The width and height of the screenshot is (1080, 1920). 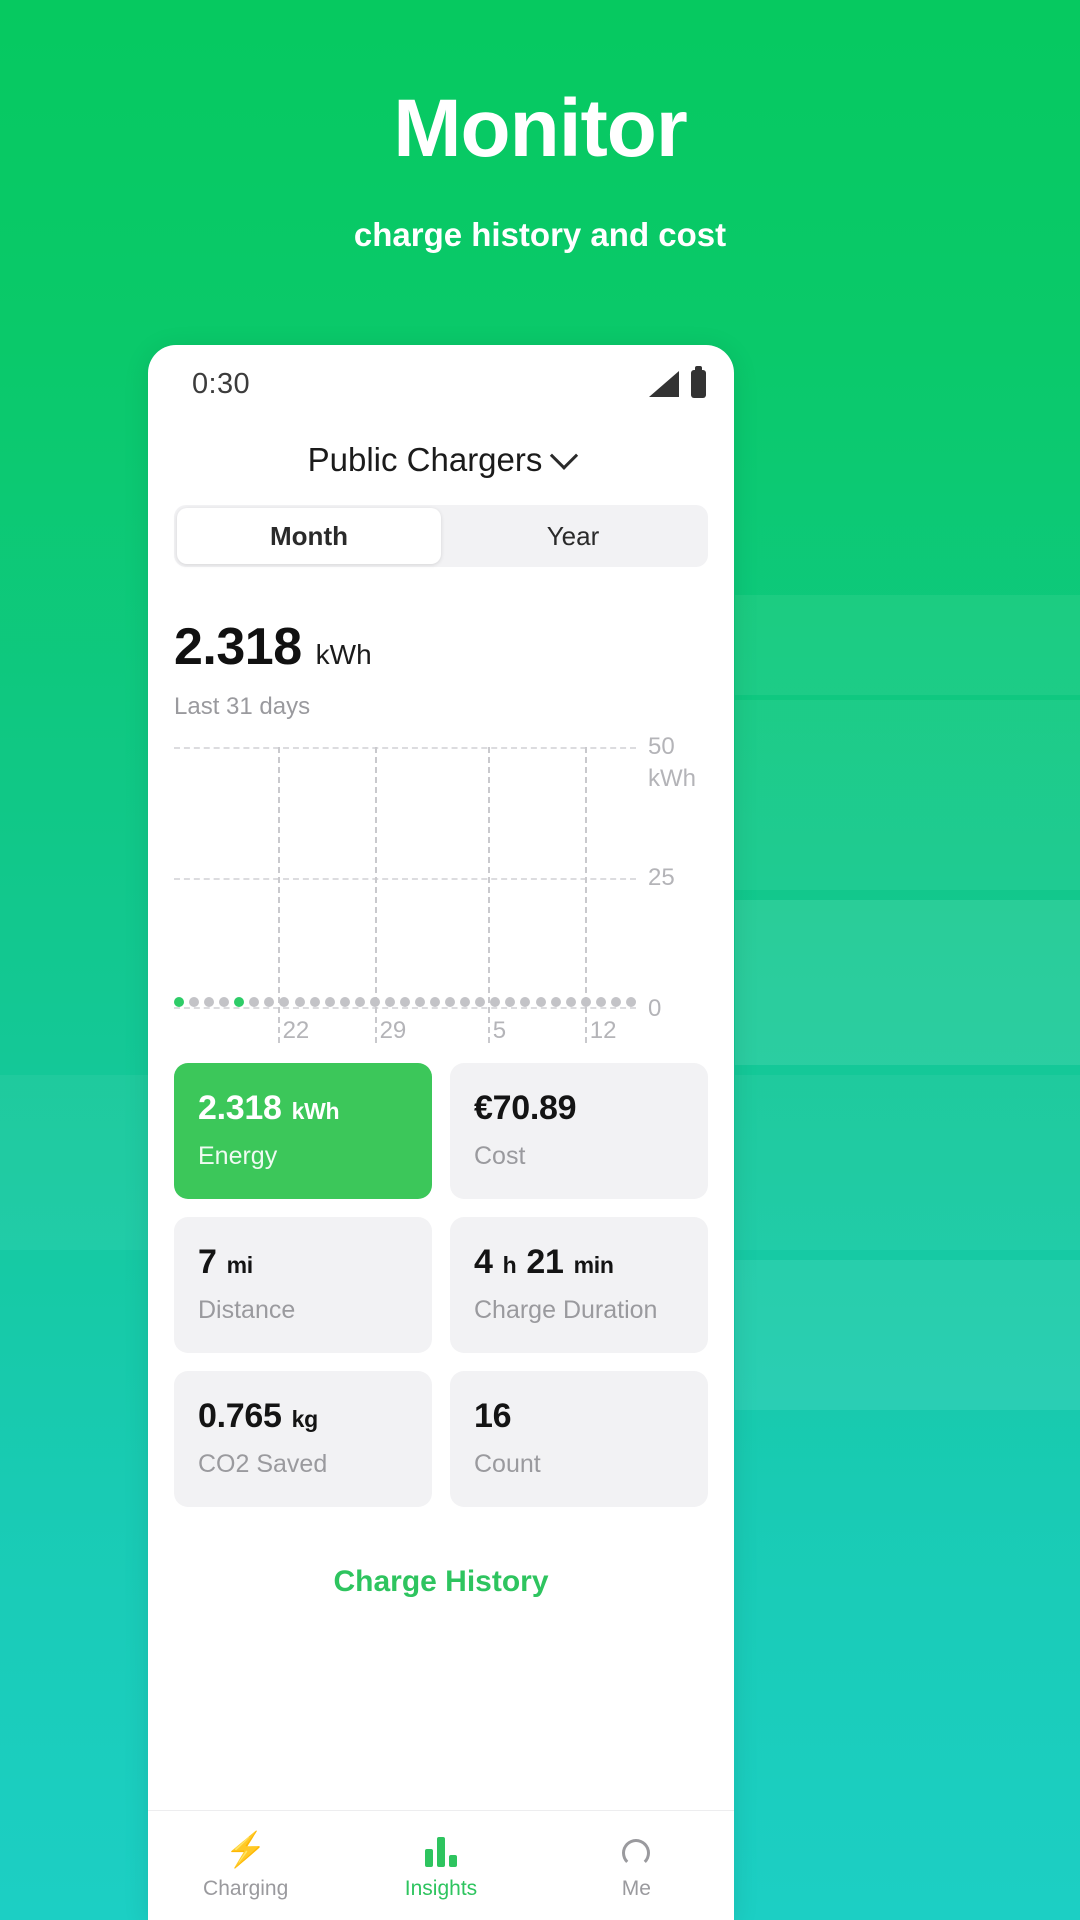 I want to click on stat-unit: mi, so click(x=240, y=1265).